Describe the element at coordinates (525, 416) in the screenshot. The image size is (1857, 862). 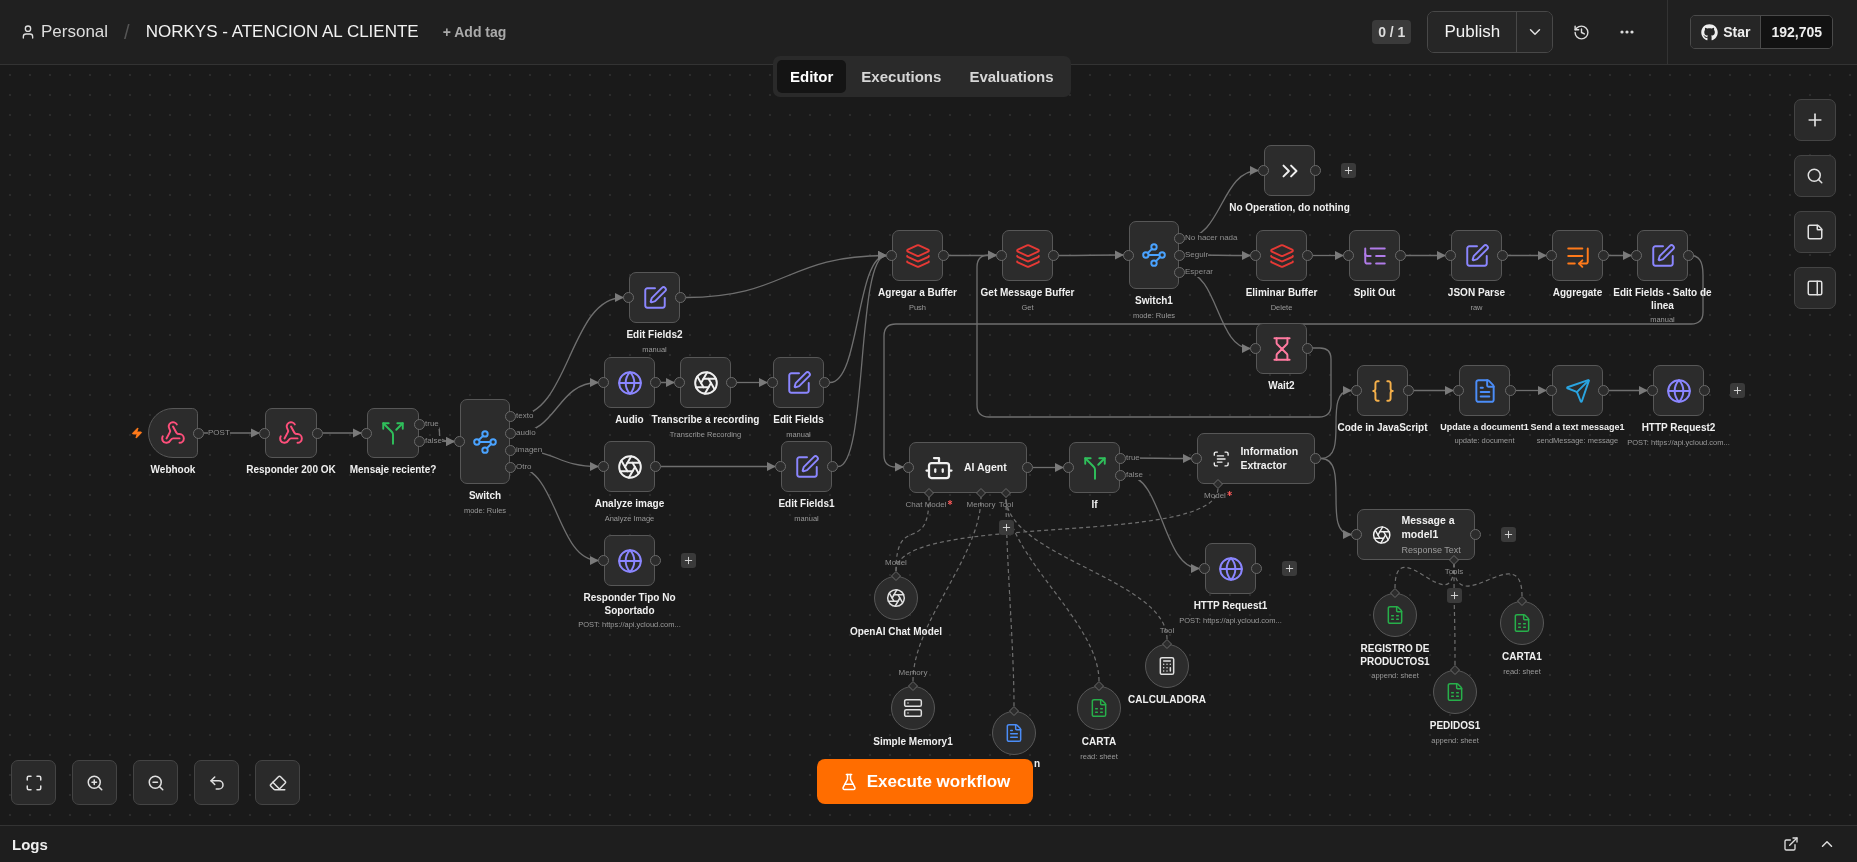
I see `port-label: texto` at that location.